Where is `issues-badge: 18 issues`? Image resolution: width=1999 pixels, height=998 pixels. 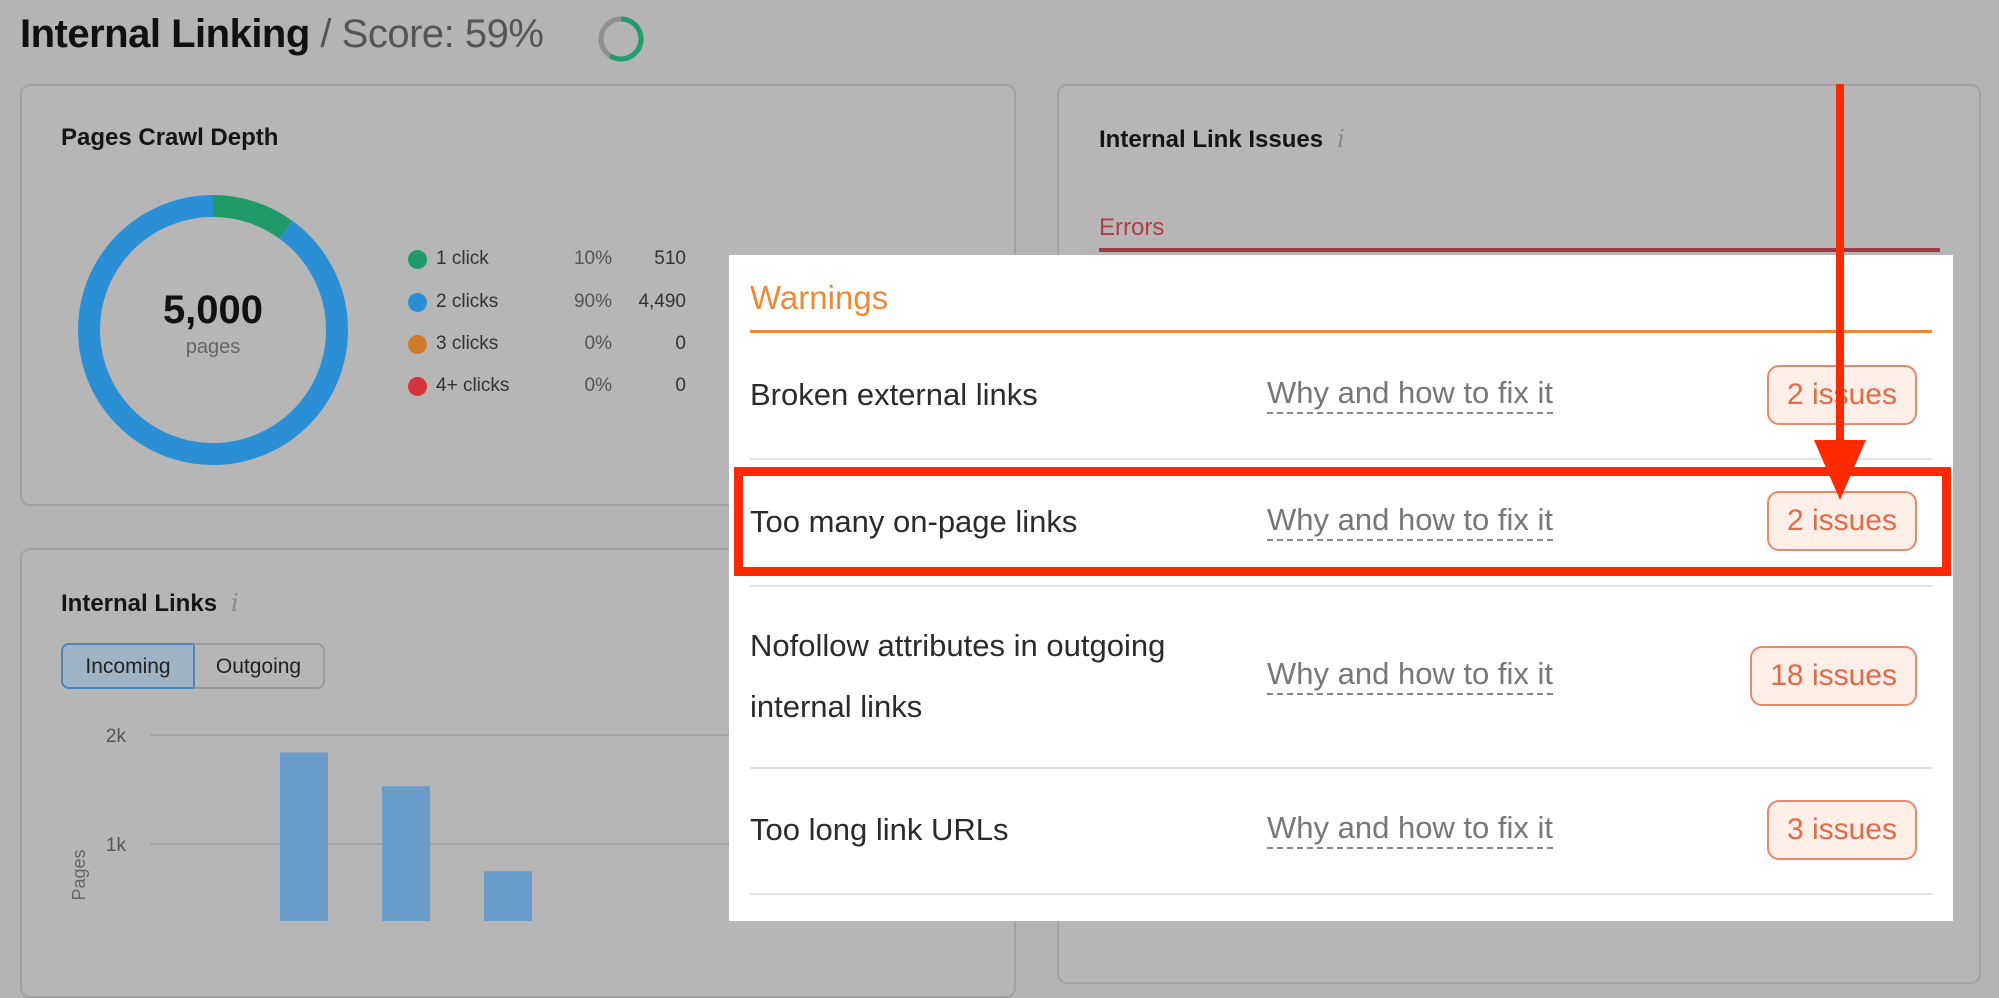
issues-badge: 18 issues is located at coordinates (1833, 676).